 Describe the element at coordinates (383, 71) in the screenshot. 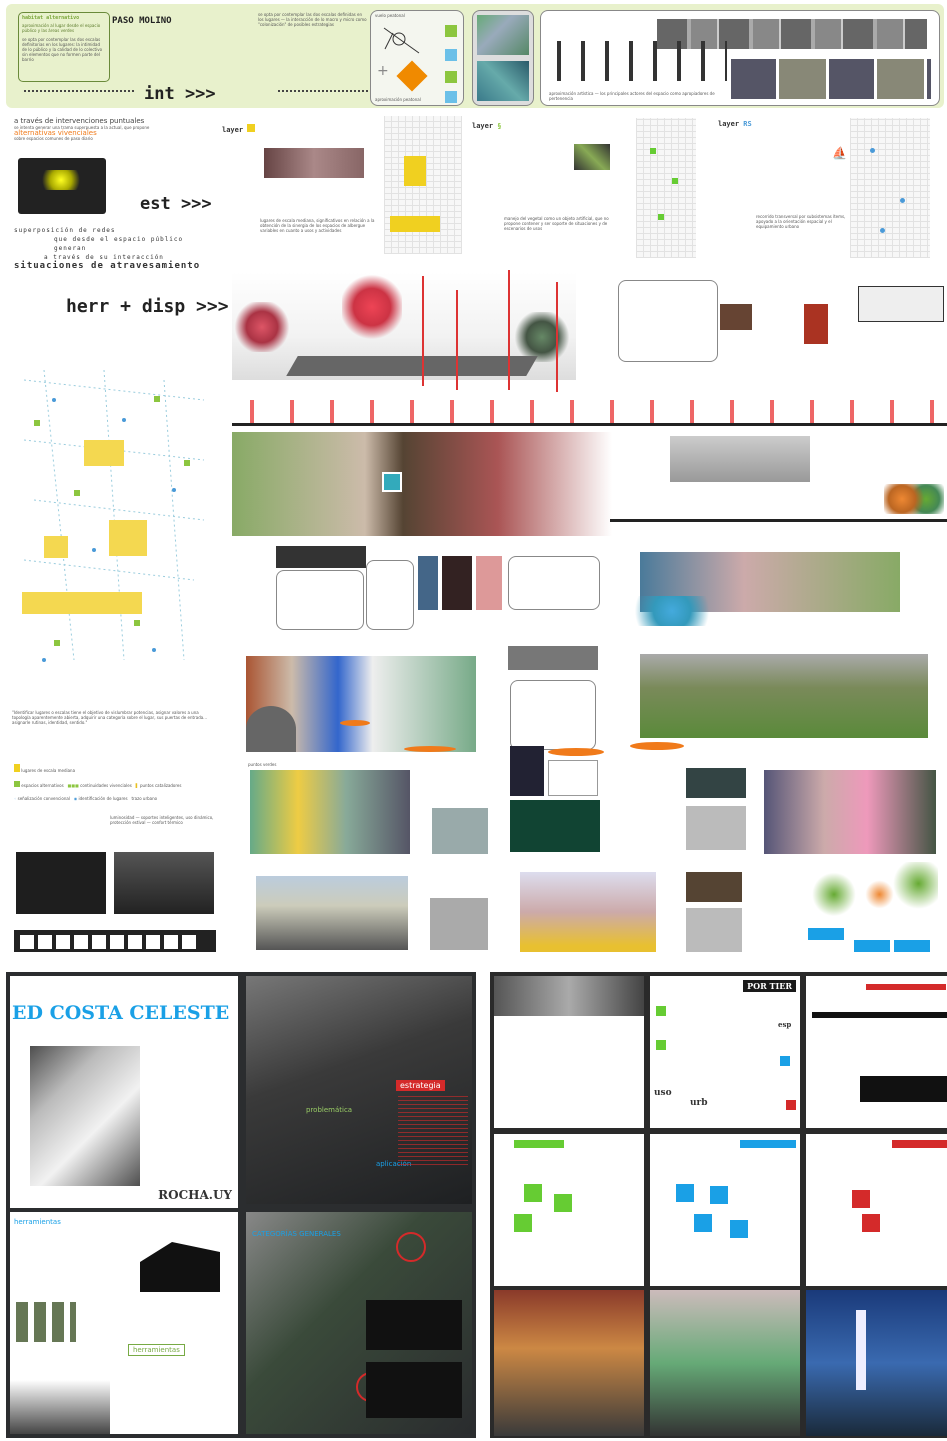

I see `plus-icon: +` at that location.